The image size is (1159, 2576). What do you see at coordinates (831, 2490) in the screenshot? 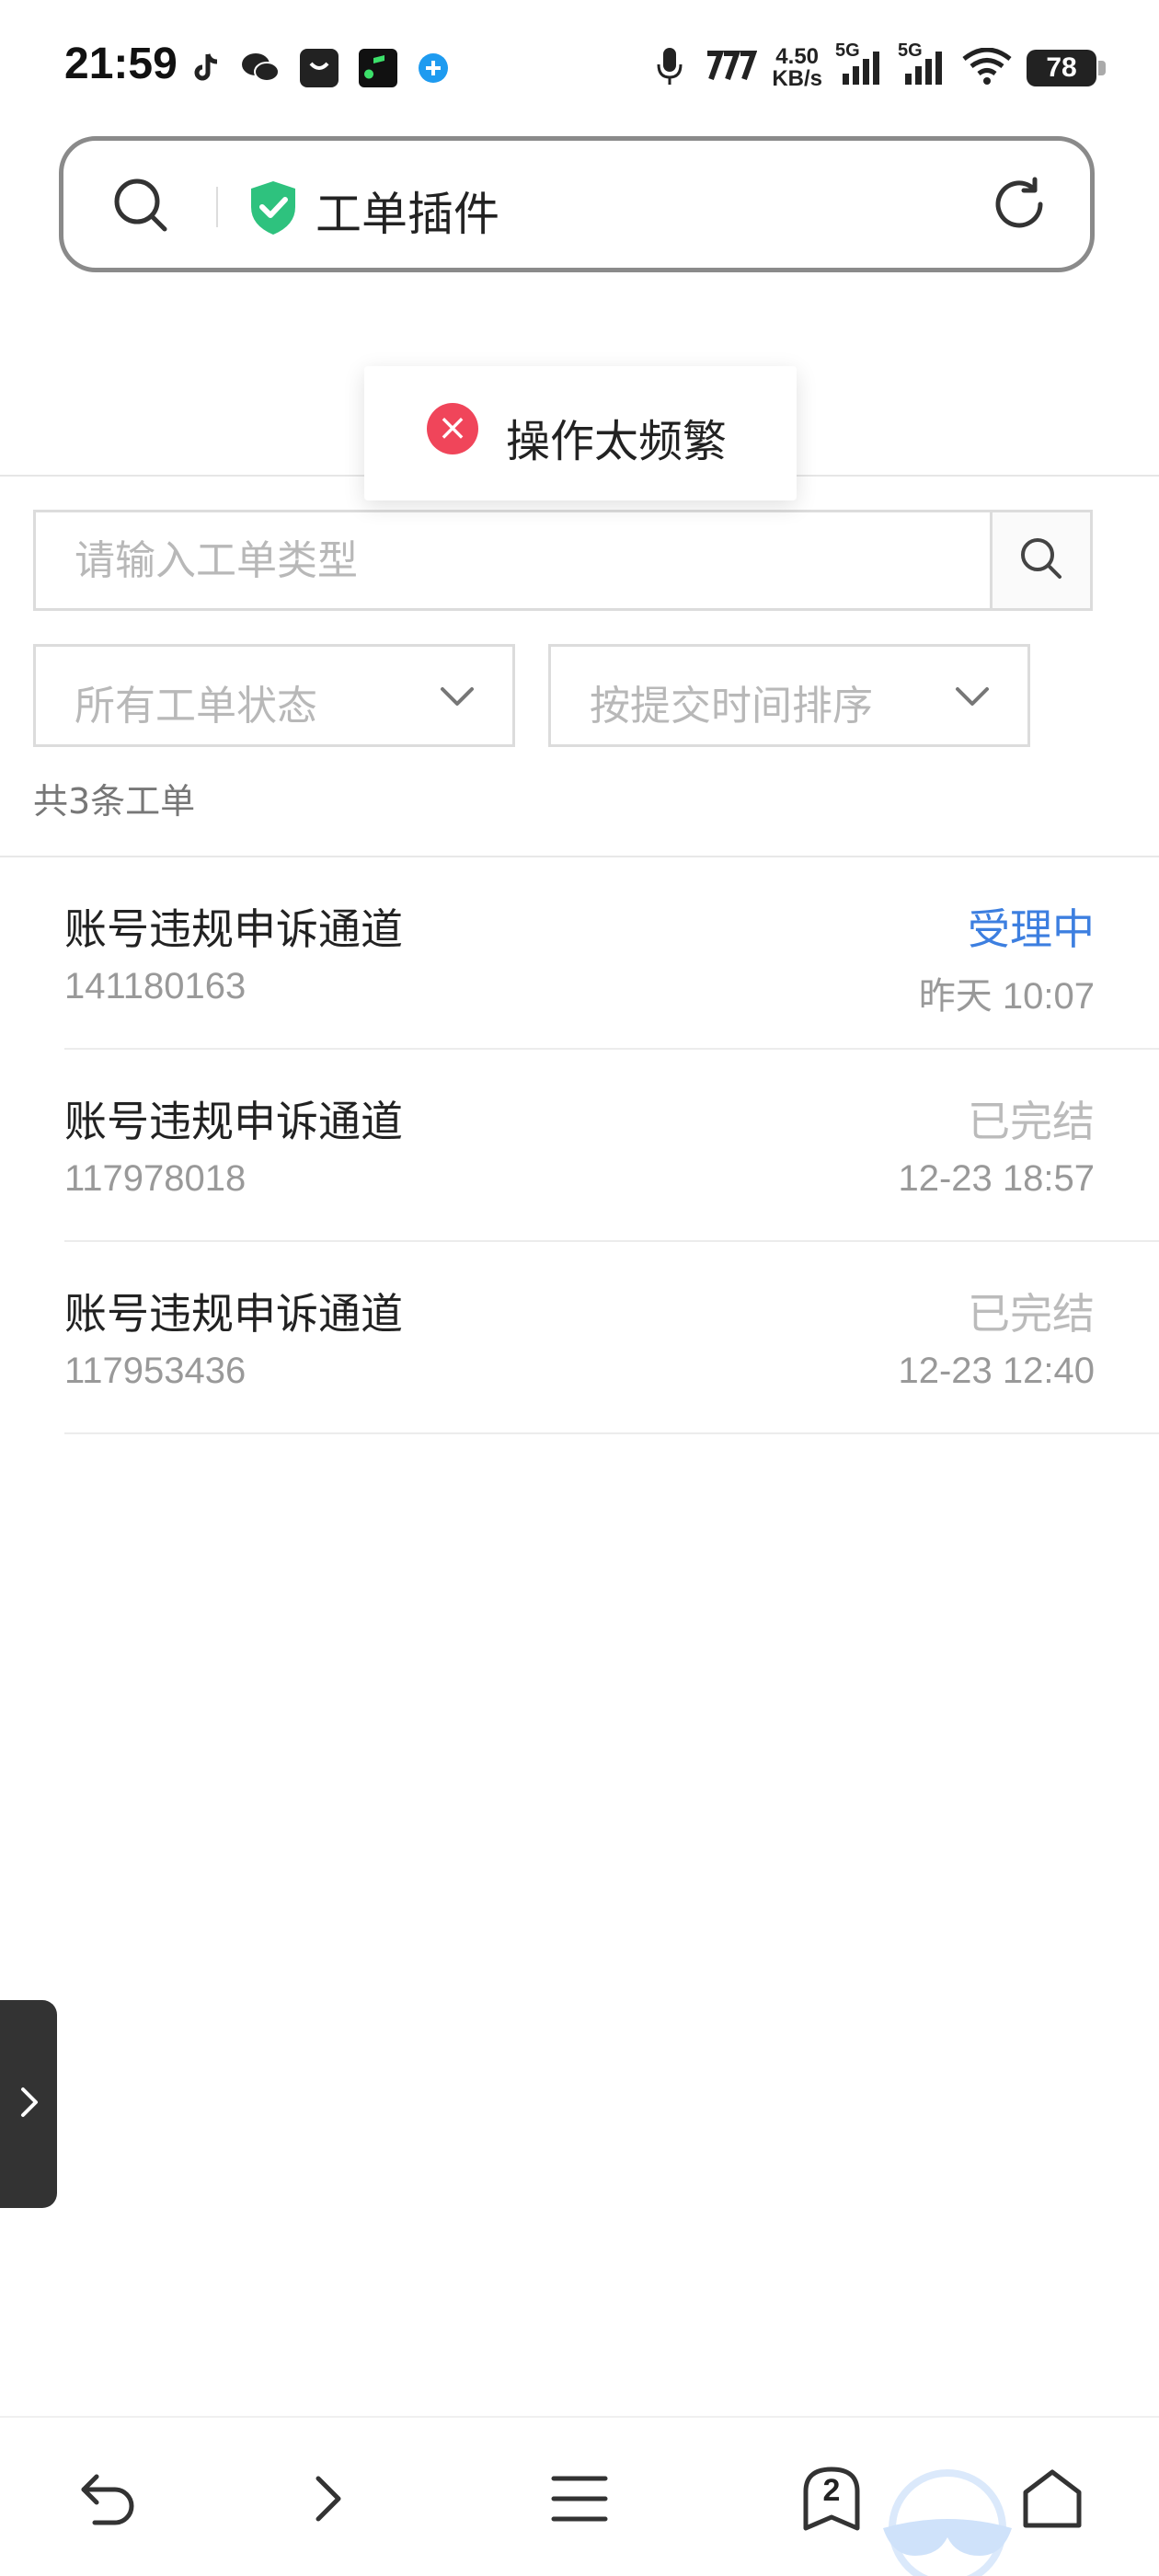
I see `tab-count: 2` at bounding box center [831, 2490].